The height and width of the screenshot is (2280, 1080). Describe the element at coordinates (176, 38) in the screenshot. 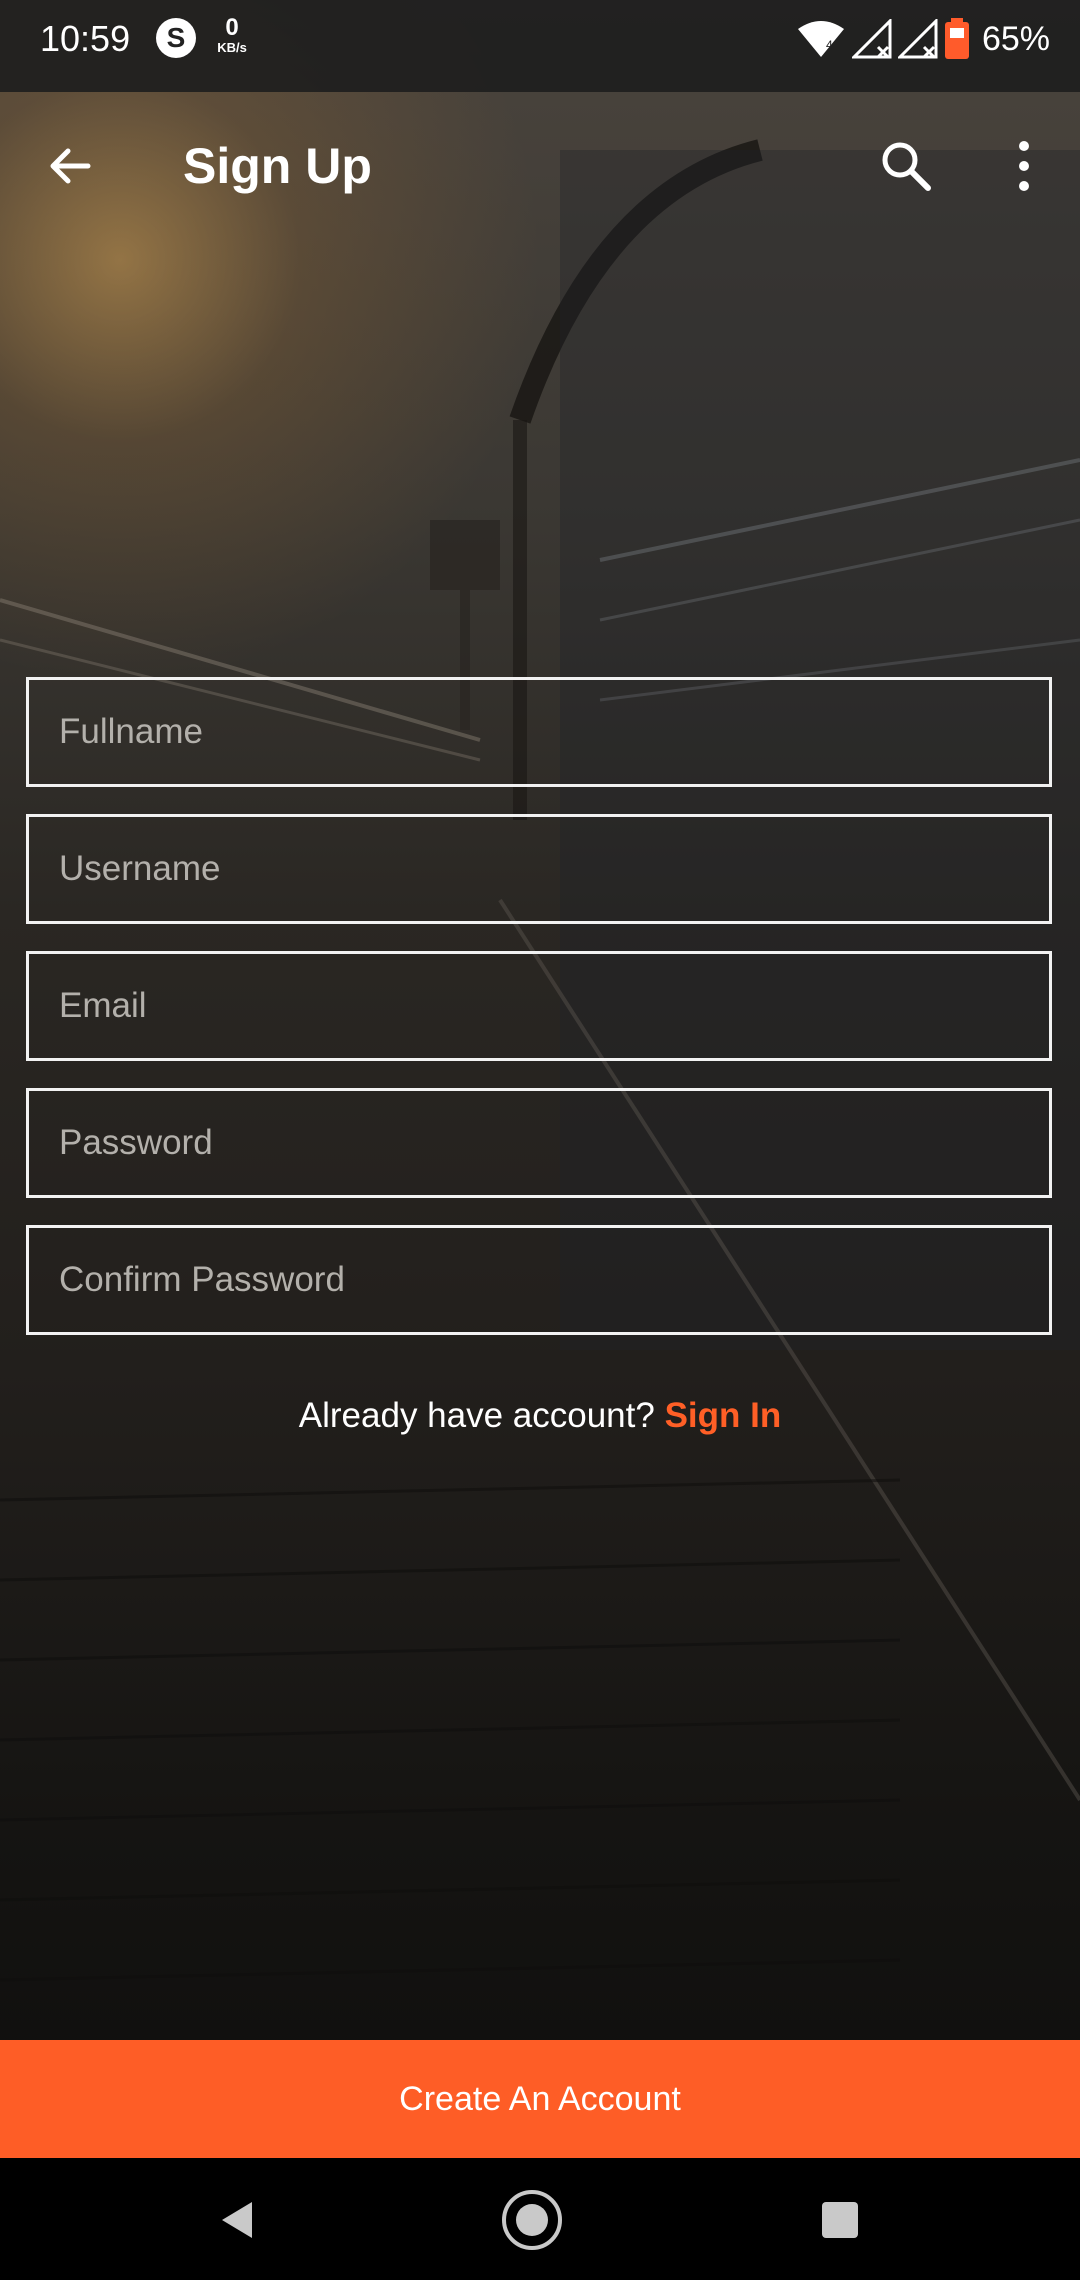

I see `skype-icon: S` at that location.